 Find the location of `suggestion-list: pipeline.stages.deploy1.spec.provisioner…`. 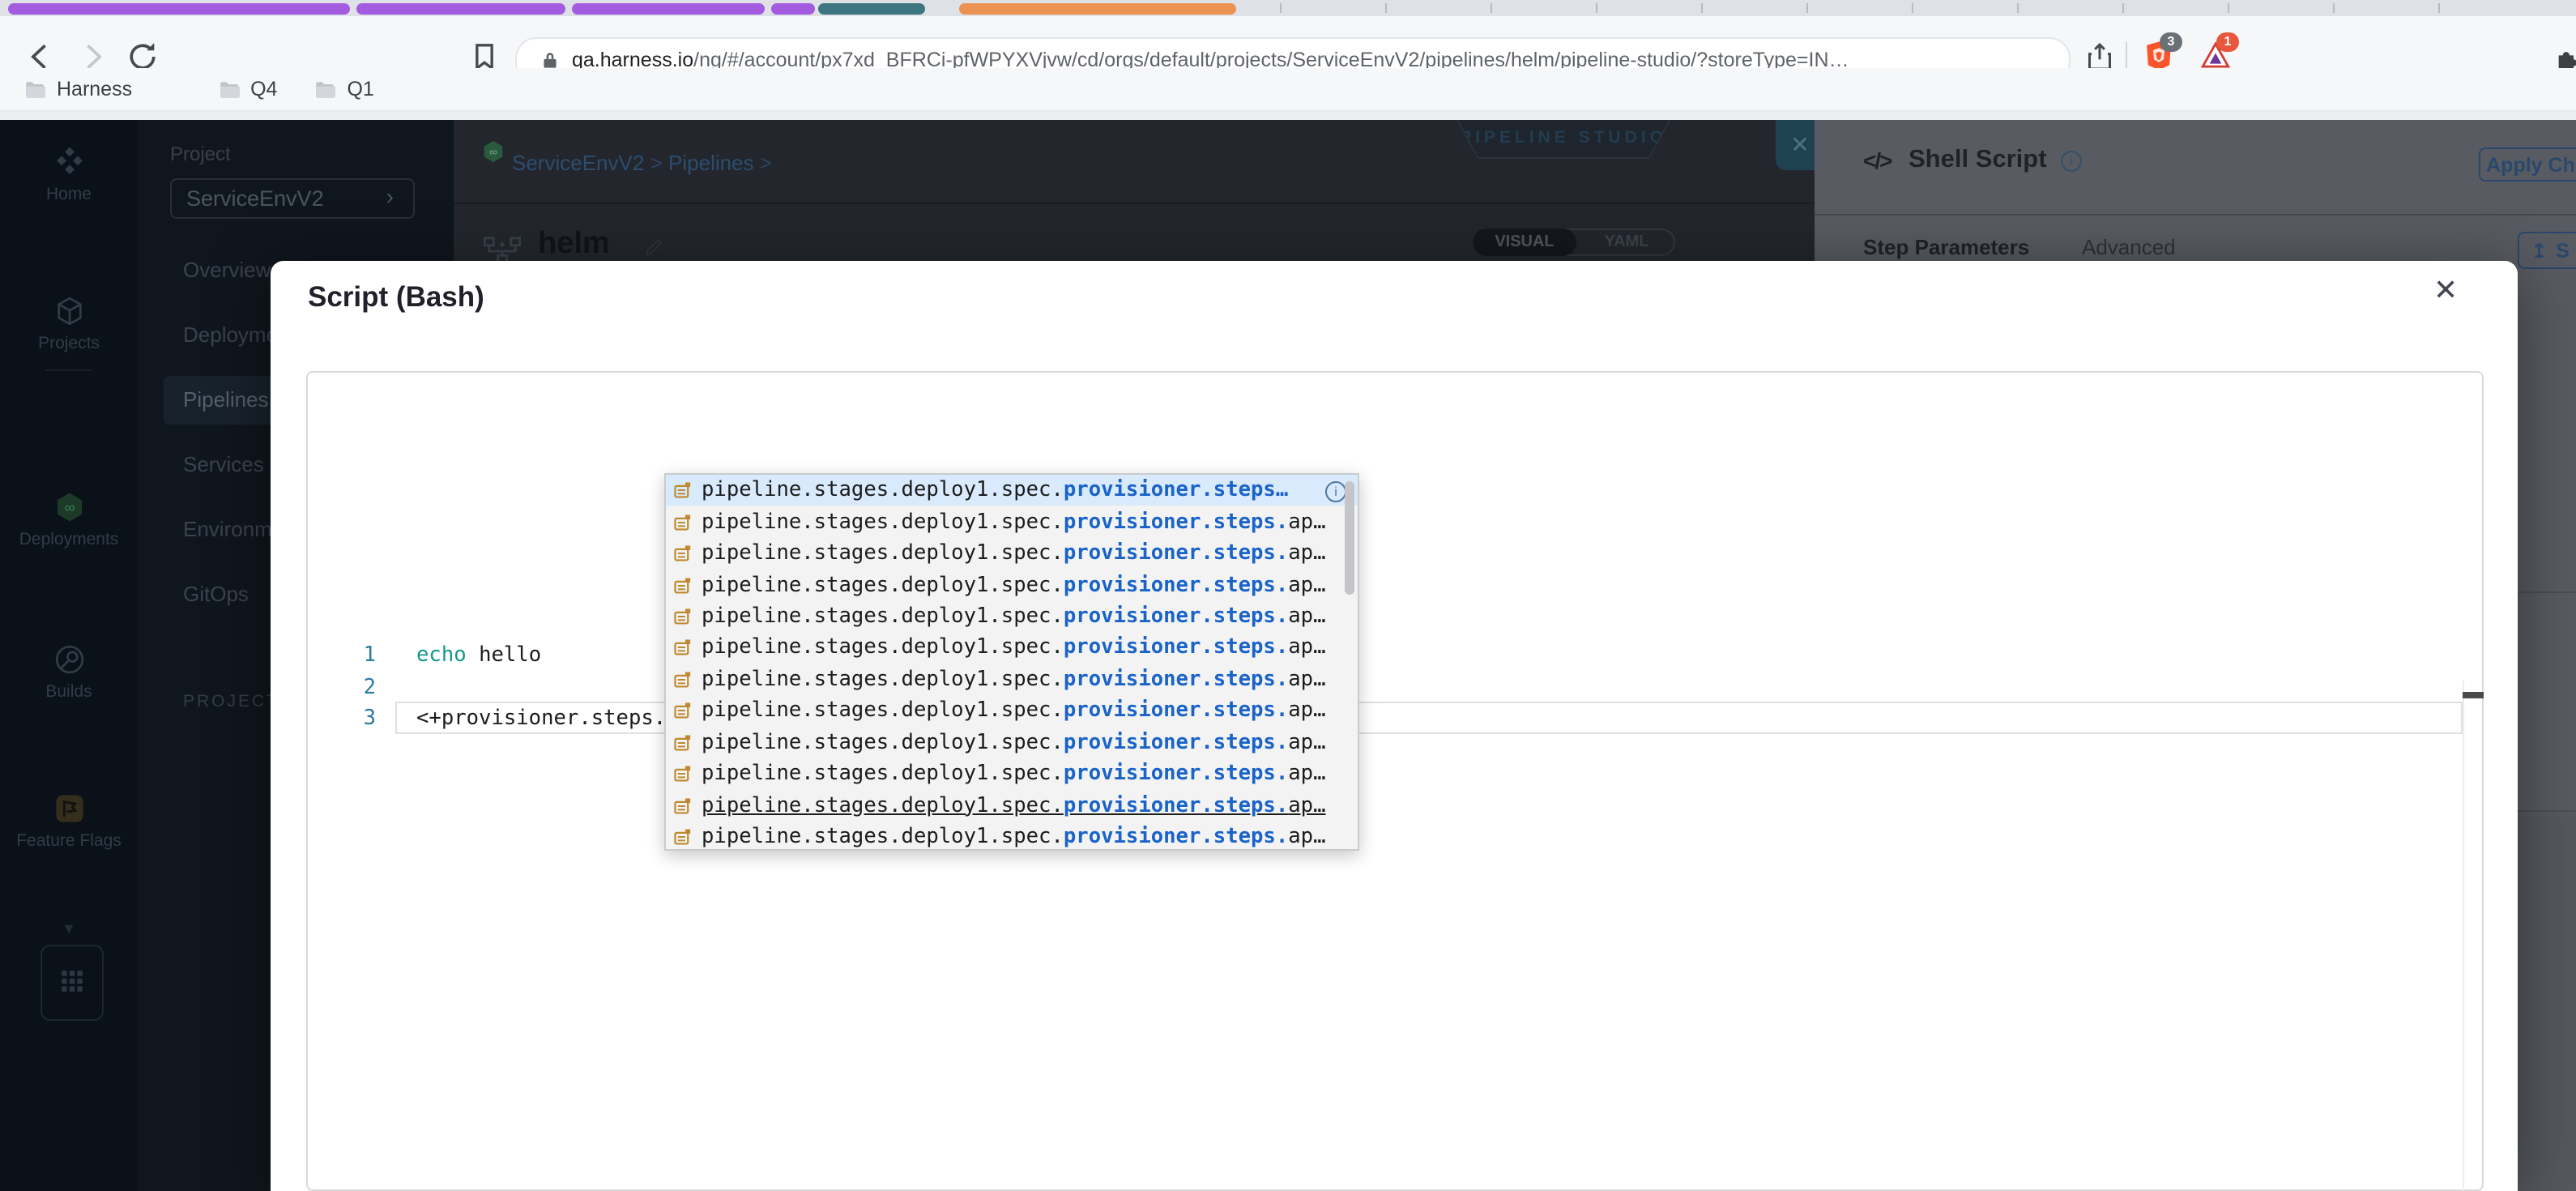

suggestion-list: pipeline.stages.deploy1.spec.provisioner… is located at coordinates (1012, 664).